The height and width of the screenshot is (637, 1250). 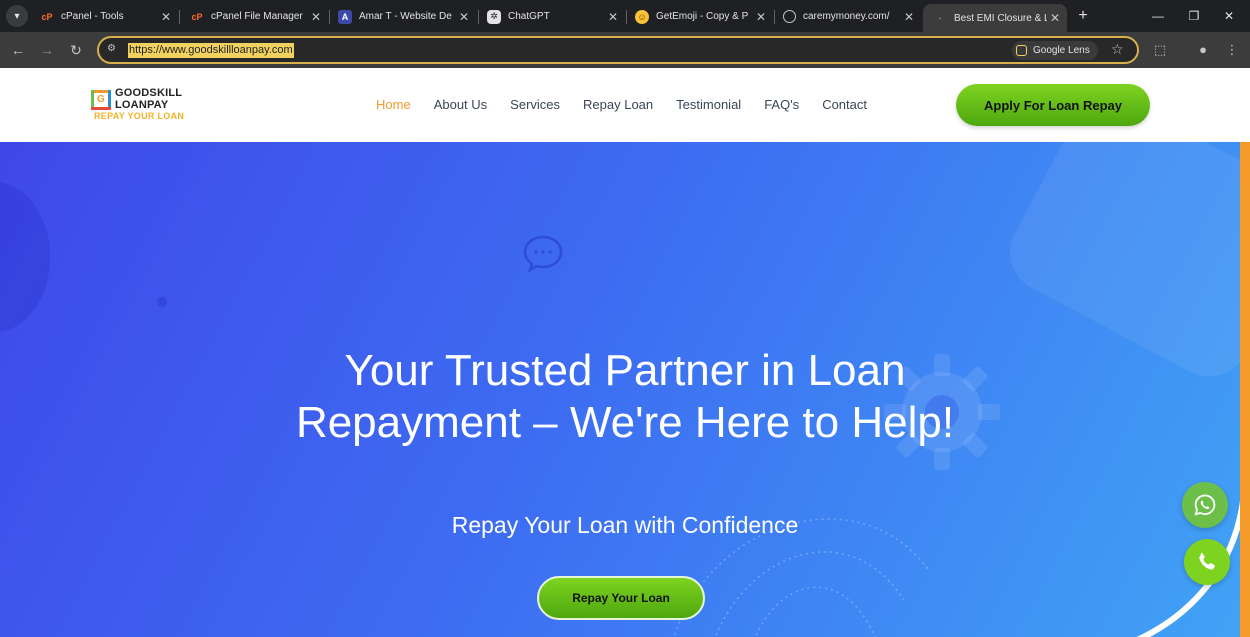 I want to click on call-button, so click(x=1207, y=562).